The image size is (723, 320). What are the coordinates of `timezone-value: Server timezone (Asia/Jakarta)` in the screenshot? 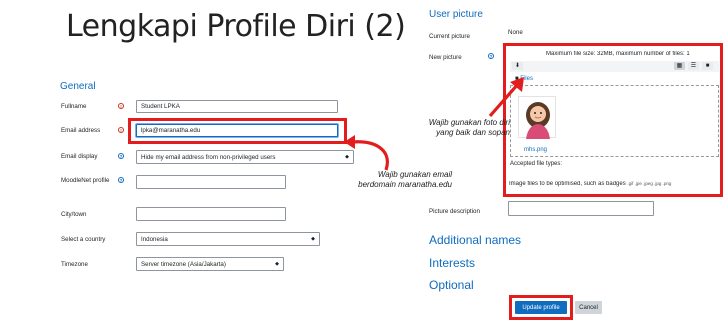 It's located at (183, 264).